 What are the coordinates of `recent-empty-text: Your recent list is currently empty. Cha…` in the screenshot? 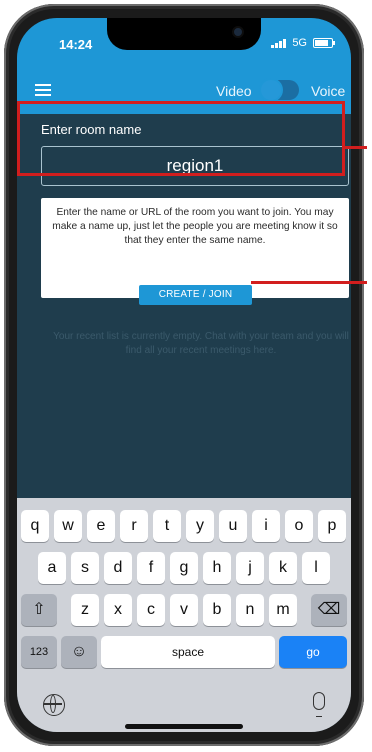 It's located at (201, 343).